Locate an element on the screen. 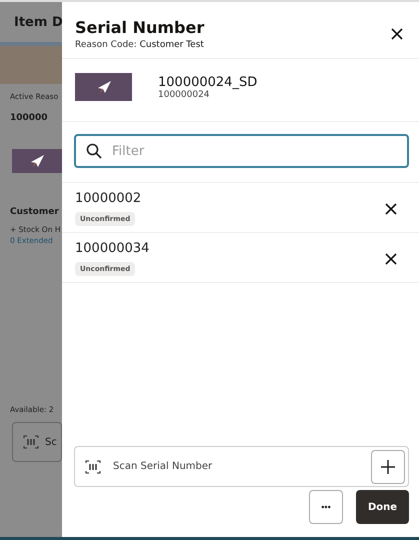 Image resolution: width=419 pixels, height=540 pixels. filter-field: Filter is located at coordinates (241, 151).